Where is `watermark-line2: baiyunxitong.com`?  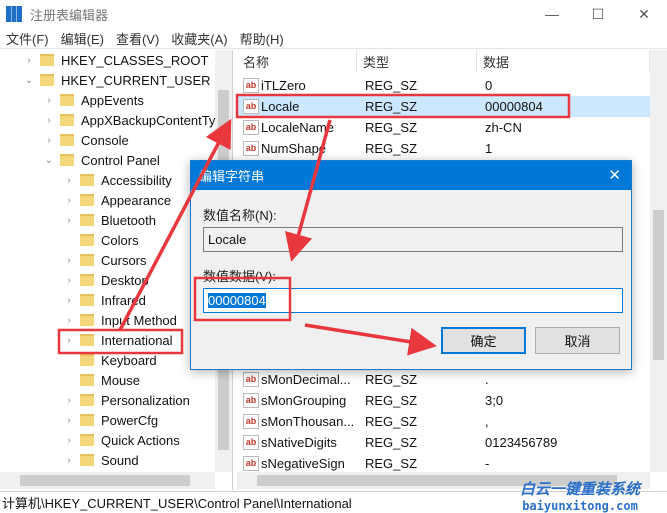 watermark-line2: baiyunxitong.com is located at coordinates (580, 506).